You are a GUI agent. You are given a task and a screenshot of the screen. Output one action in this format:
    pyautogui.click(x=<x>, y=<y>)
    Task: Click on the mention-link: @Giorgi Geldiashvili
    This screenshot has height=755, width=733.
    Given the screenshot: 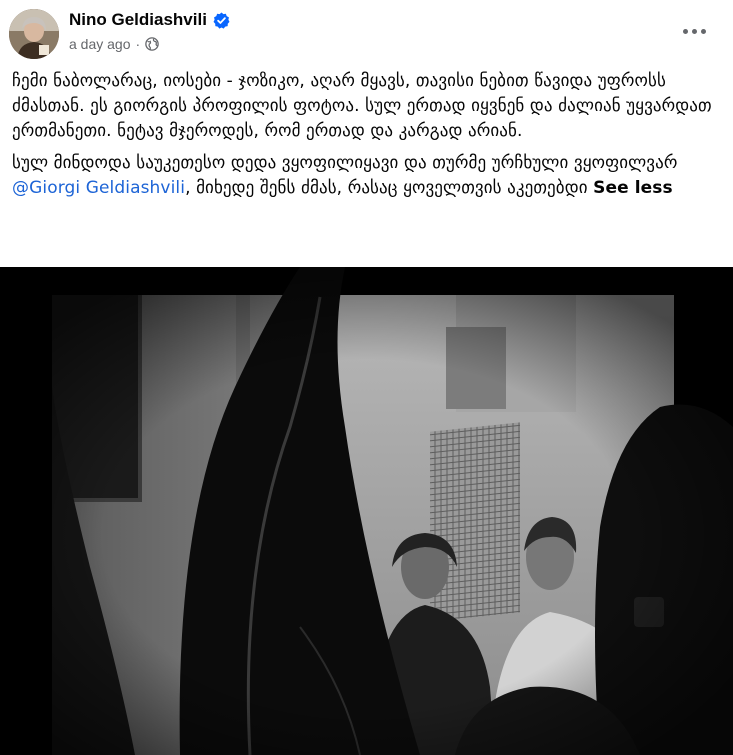 What is the action you would take?
    pyautogui.click(x=98, y=188)
    